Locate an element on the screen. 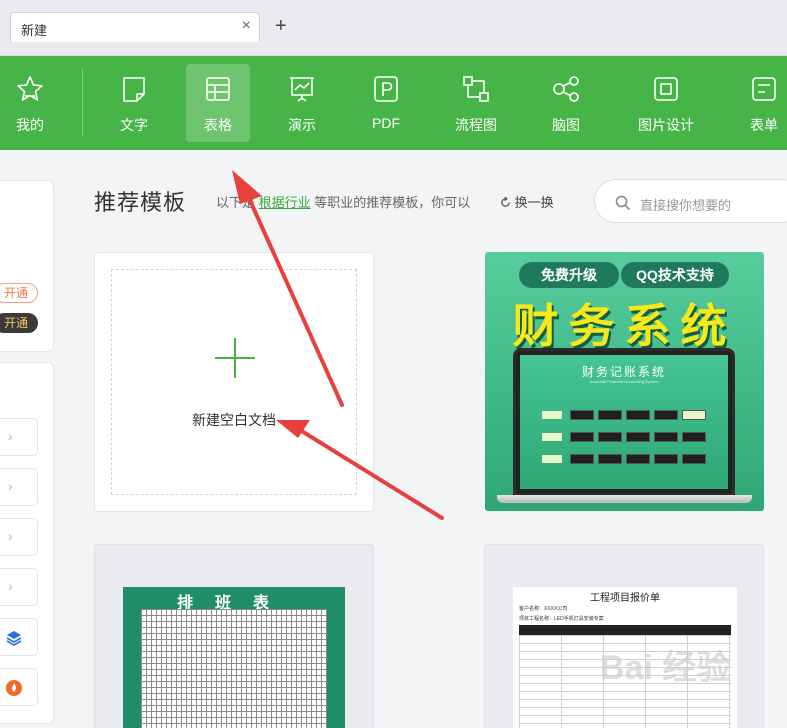  toolbar-item-mine: 我的 is located at coordinates (30, 103).